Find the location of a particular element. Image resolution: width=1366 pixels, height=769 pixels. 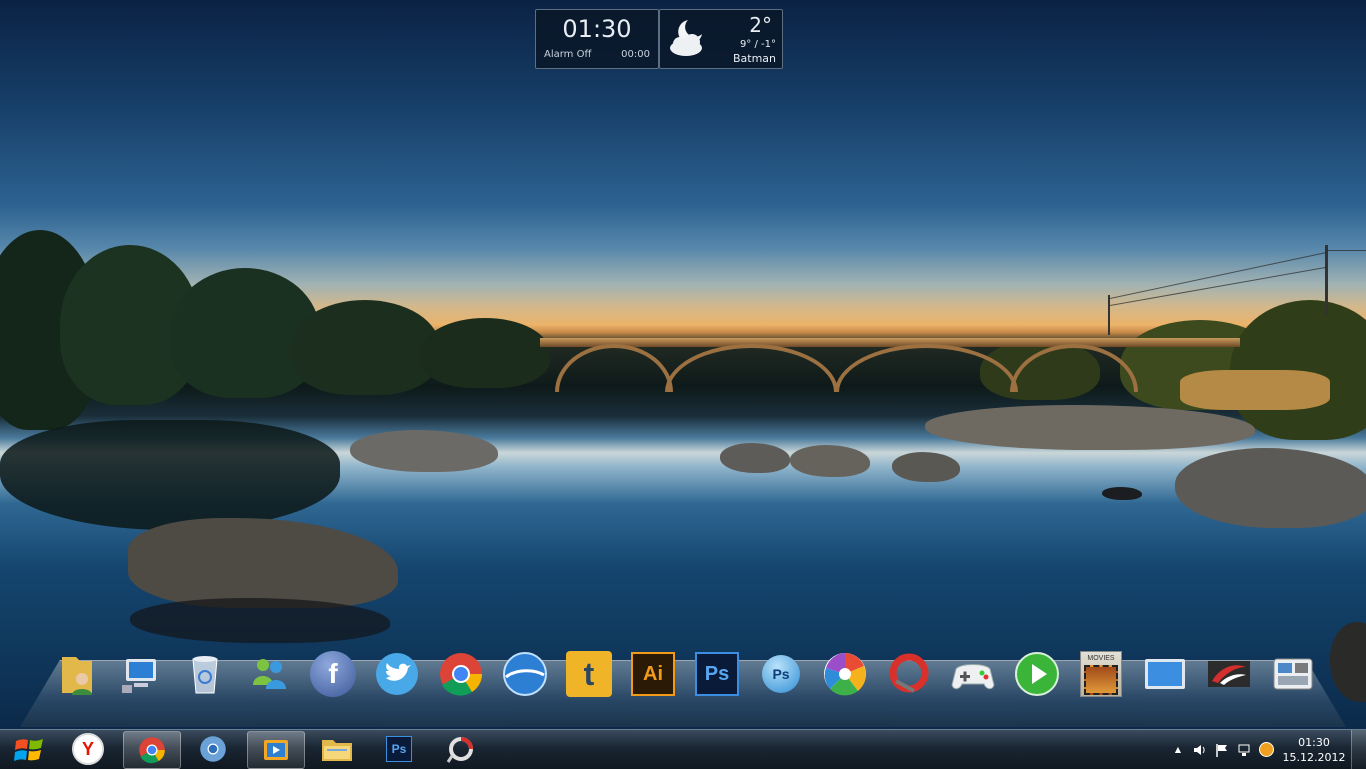

dock-item-photoshop-elements: Ps is located at coordinates (781, 674).